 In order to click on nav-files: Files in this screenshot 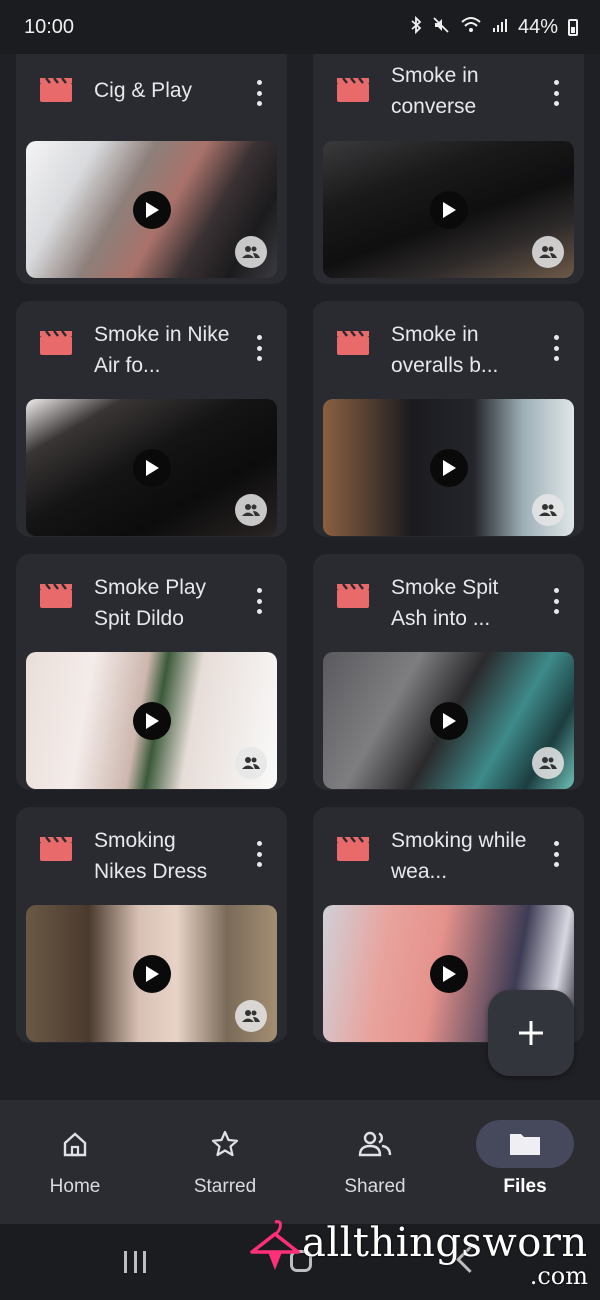, I will do `click(525, 1149)`.